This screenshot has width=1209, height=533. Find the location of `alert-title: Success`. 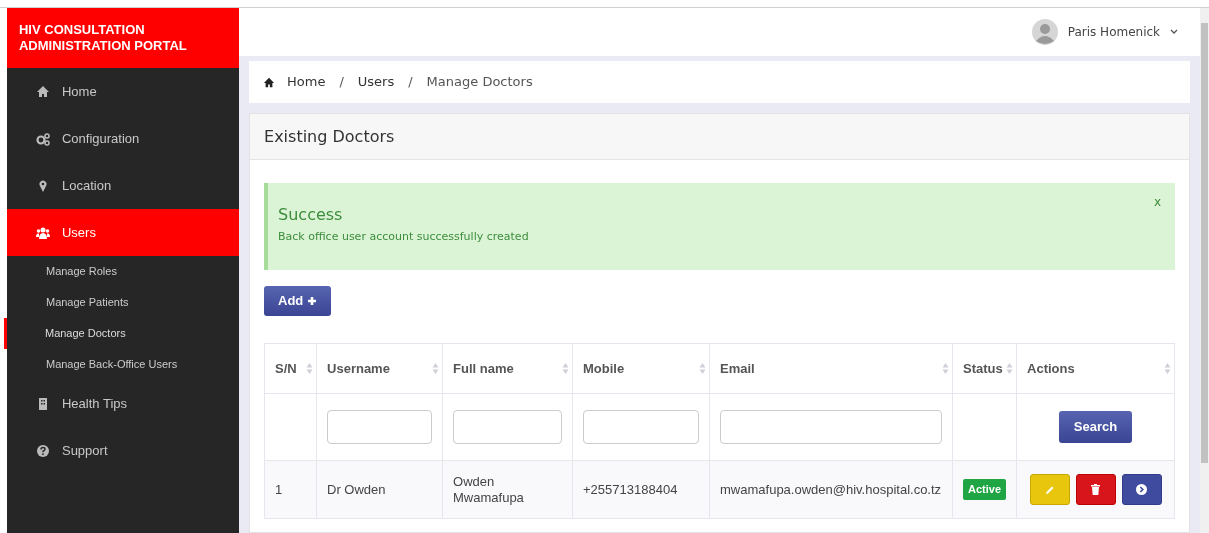

alert-title: Success is located at coordinates (311, 215).